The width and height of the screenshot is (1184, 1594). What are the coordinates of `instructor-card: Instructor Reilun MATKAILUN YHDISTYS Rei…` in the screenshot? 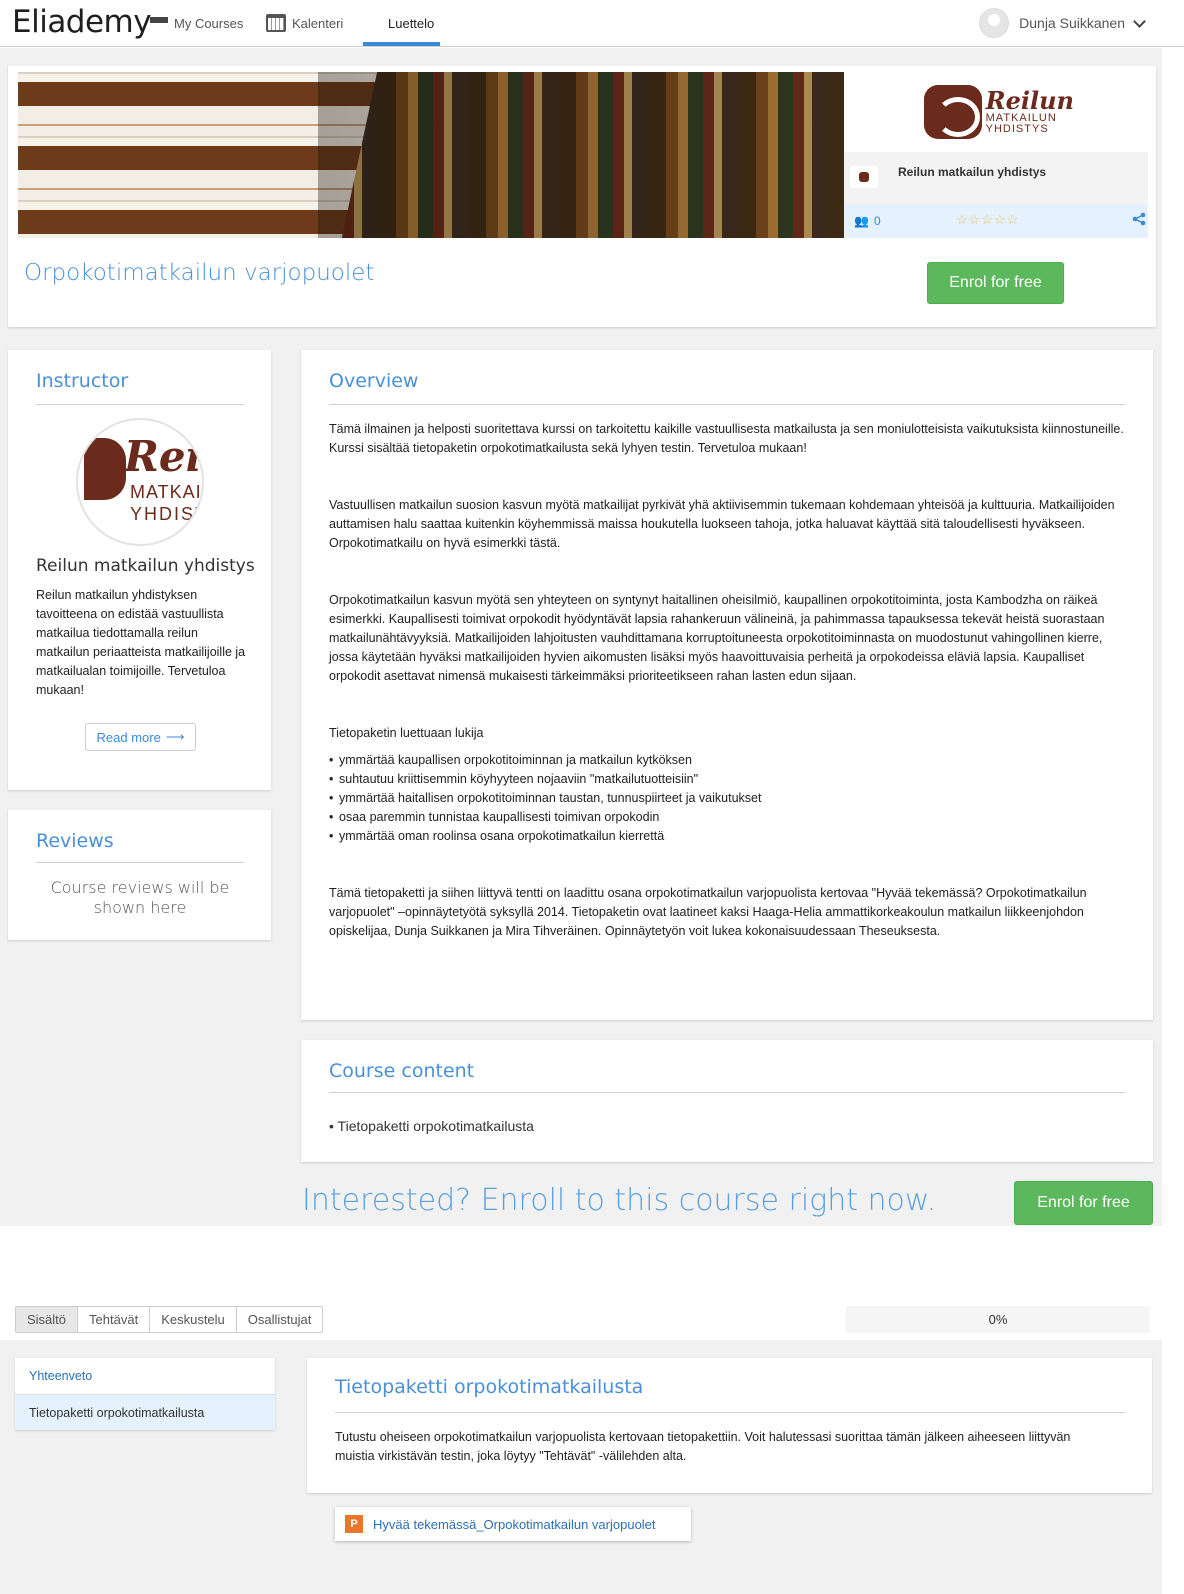 It's located at (139, 570).